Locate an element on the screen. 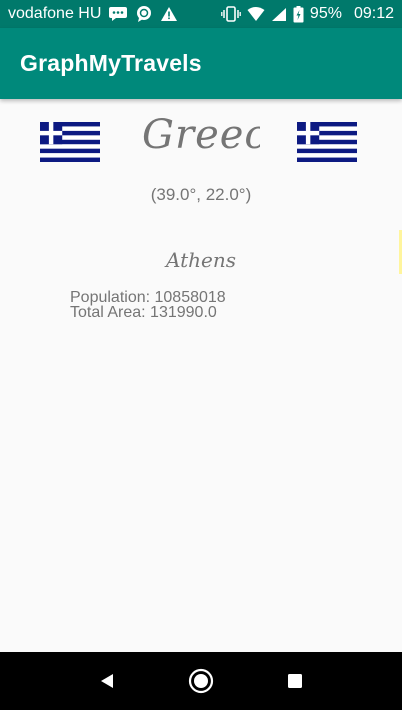  back-button is located at coordinates (107, 681).